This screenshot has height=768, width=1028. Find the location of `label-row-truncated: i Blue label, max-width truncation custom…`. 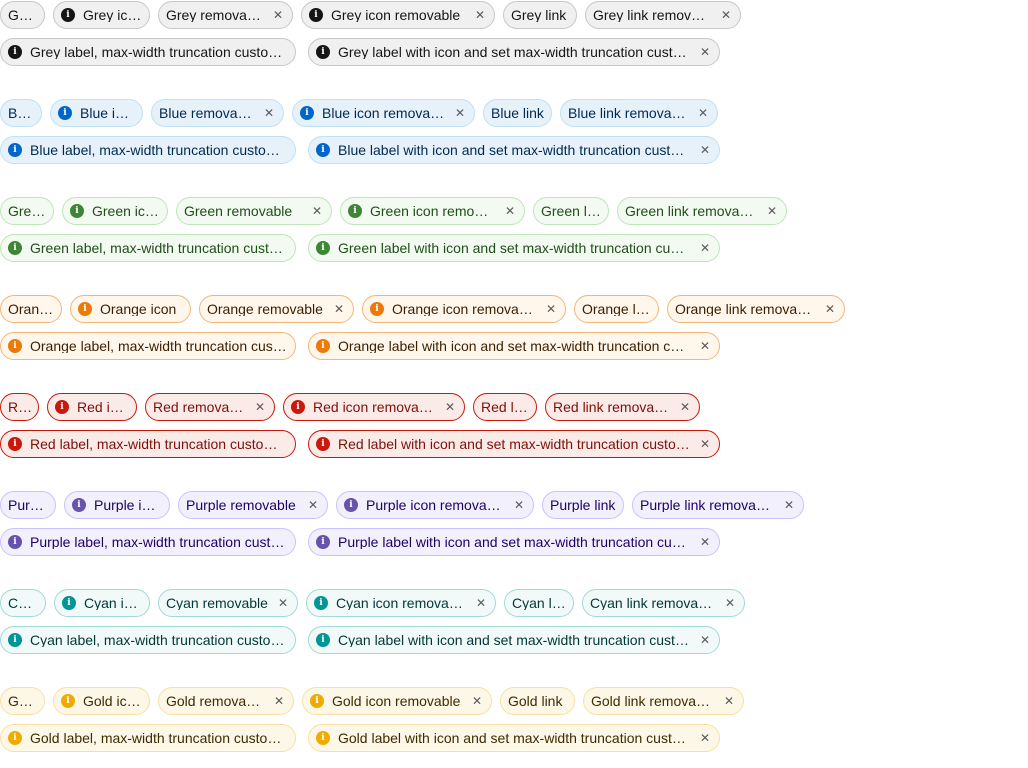

label-row-truncated: i Blue label, max-width truncation custom… is located at coordinates (514, 150).